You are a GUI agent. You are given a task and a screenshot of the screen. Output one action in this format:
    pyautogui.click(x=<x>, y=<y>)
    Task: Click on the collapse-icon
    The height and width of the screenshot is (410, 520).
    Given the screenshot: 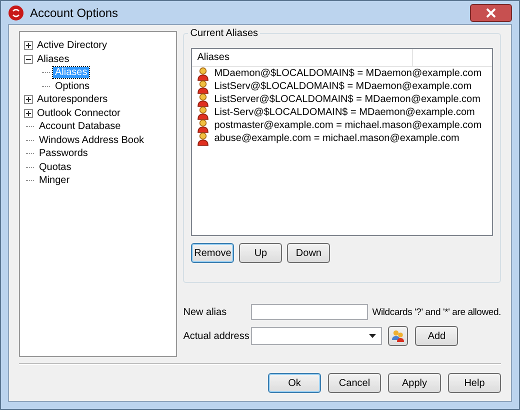 What is the action you would take?
    pyautogui.click(x=28, y=59)
    